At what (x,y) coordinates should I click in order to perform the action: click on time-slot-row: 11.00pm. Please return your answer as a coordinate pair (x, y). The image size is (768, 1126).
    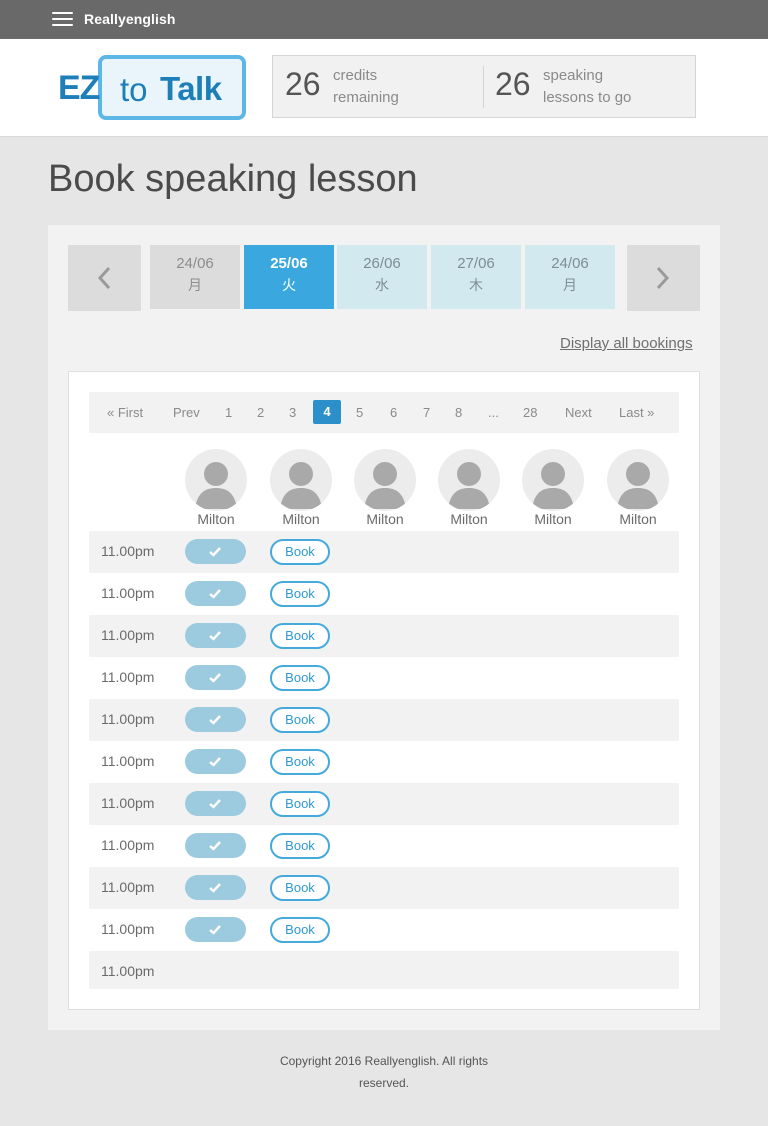
    Looking at the image, I should click on (384, 970).